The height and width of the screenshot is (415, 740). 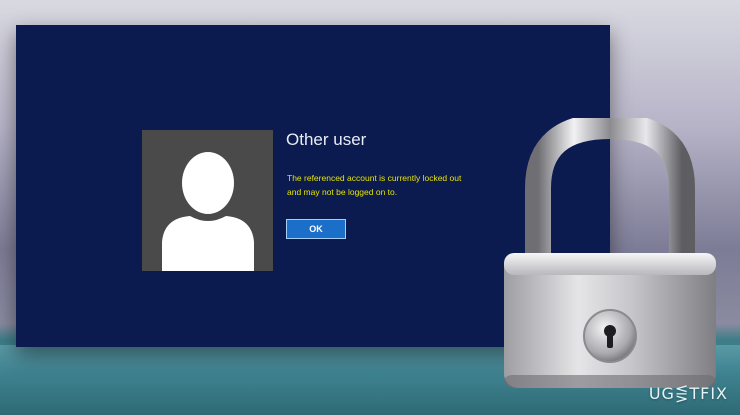 What do you see at coordinates (326, 139) in the screenshot?
I see `dialog-title: Other user` at bounding box center [326, 139].